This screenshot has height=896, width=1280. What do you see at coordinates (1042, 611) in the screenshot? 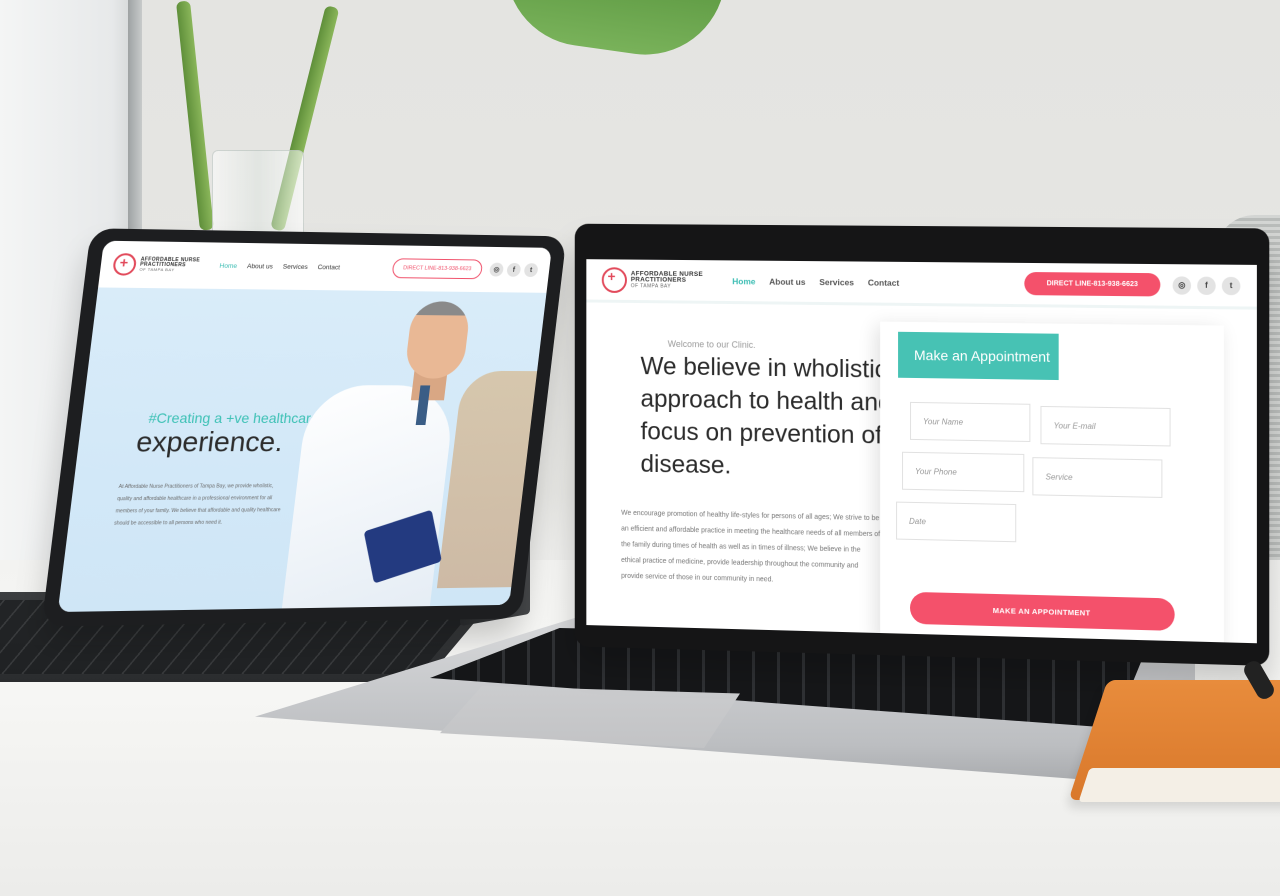
I see `make-appointment-button: MAKE AN APPOINTMENT` at bounding box center [1042, 611].